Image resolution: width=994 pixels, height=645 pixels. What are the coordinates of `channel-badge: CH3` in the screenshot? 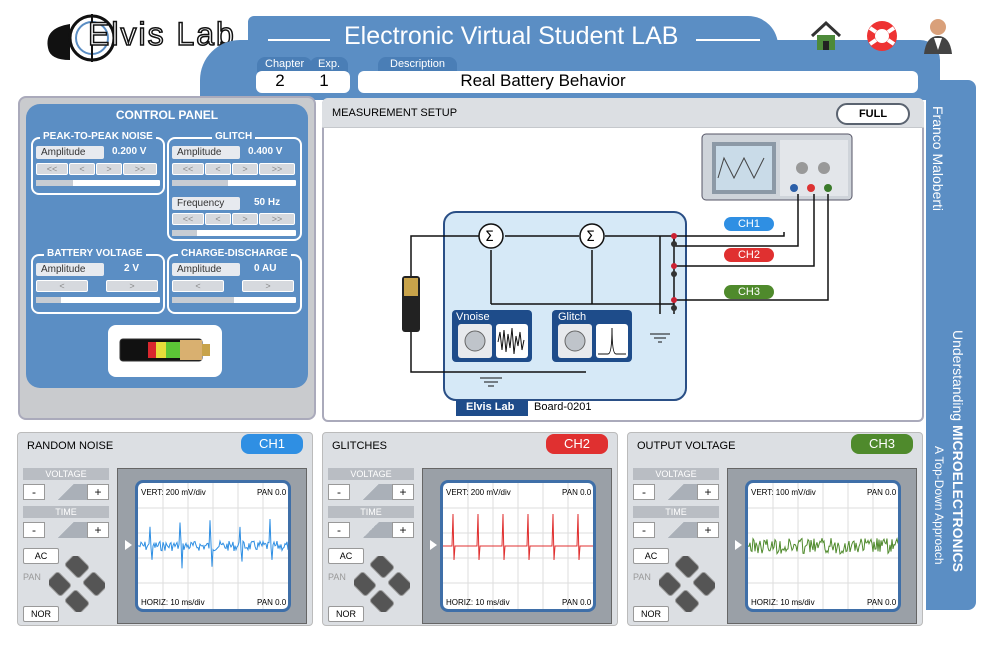 It's located at (882, 444).